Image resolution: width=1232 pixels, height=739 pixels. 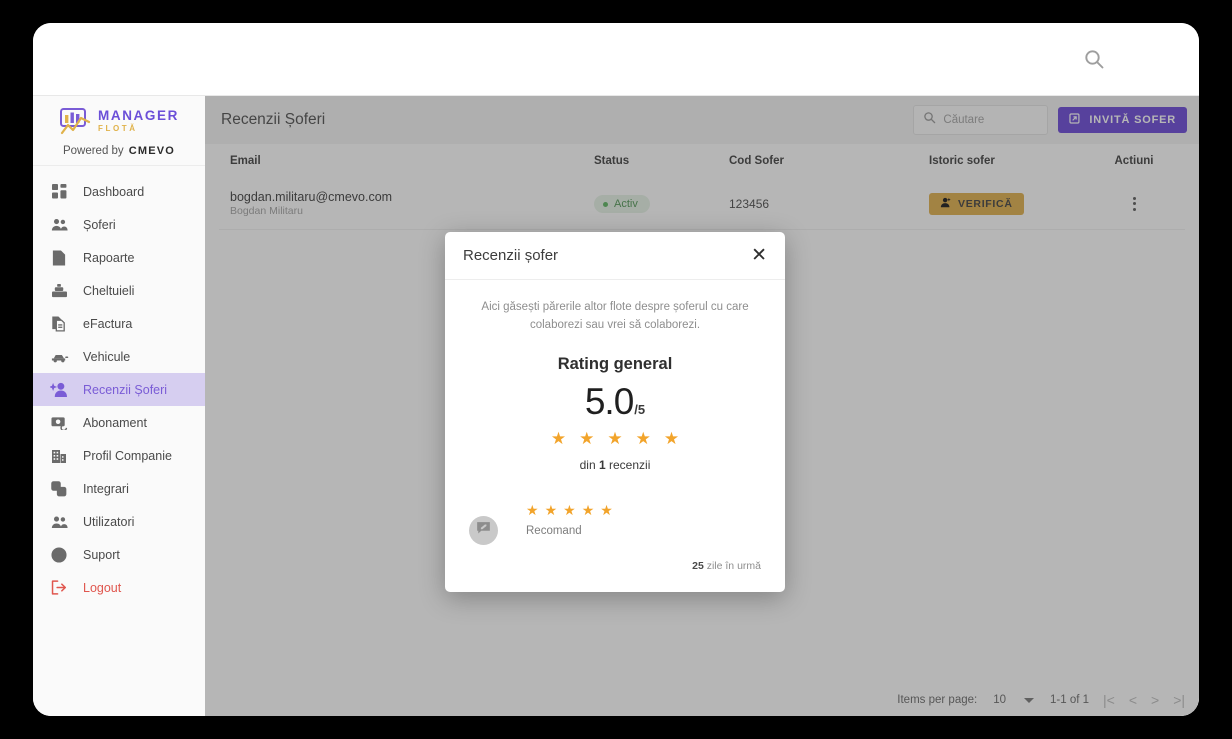 I want to click on sidebar-item-vehicule: Vehicule, so click(x=119, y=356).